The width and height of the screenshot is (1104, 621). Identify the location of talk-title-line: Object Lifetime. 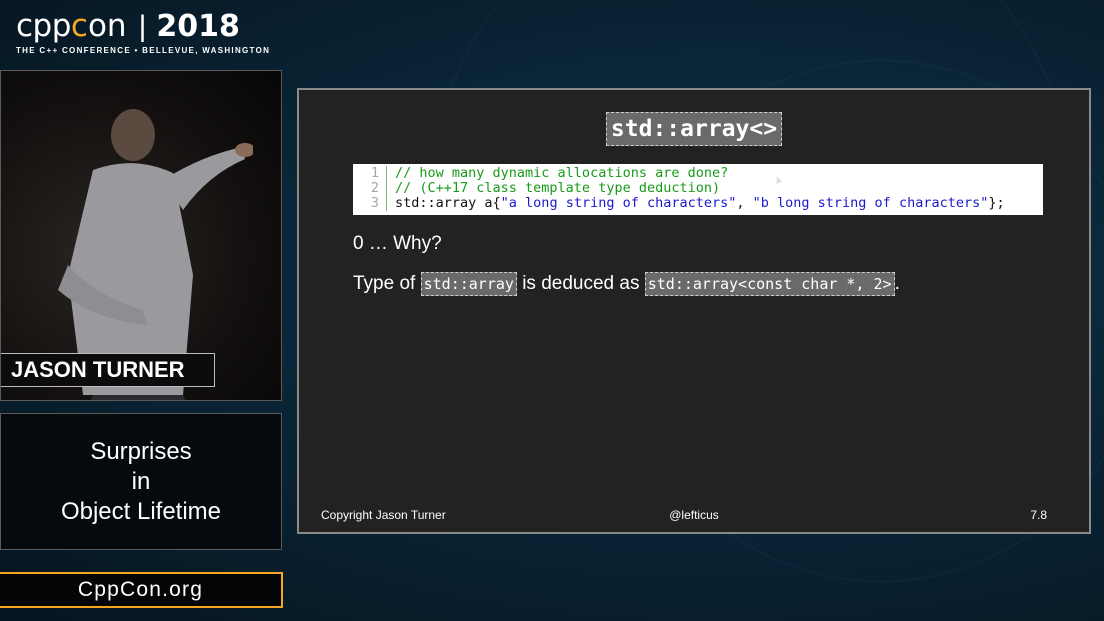
(141, 511).